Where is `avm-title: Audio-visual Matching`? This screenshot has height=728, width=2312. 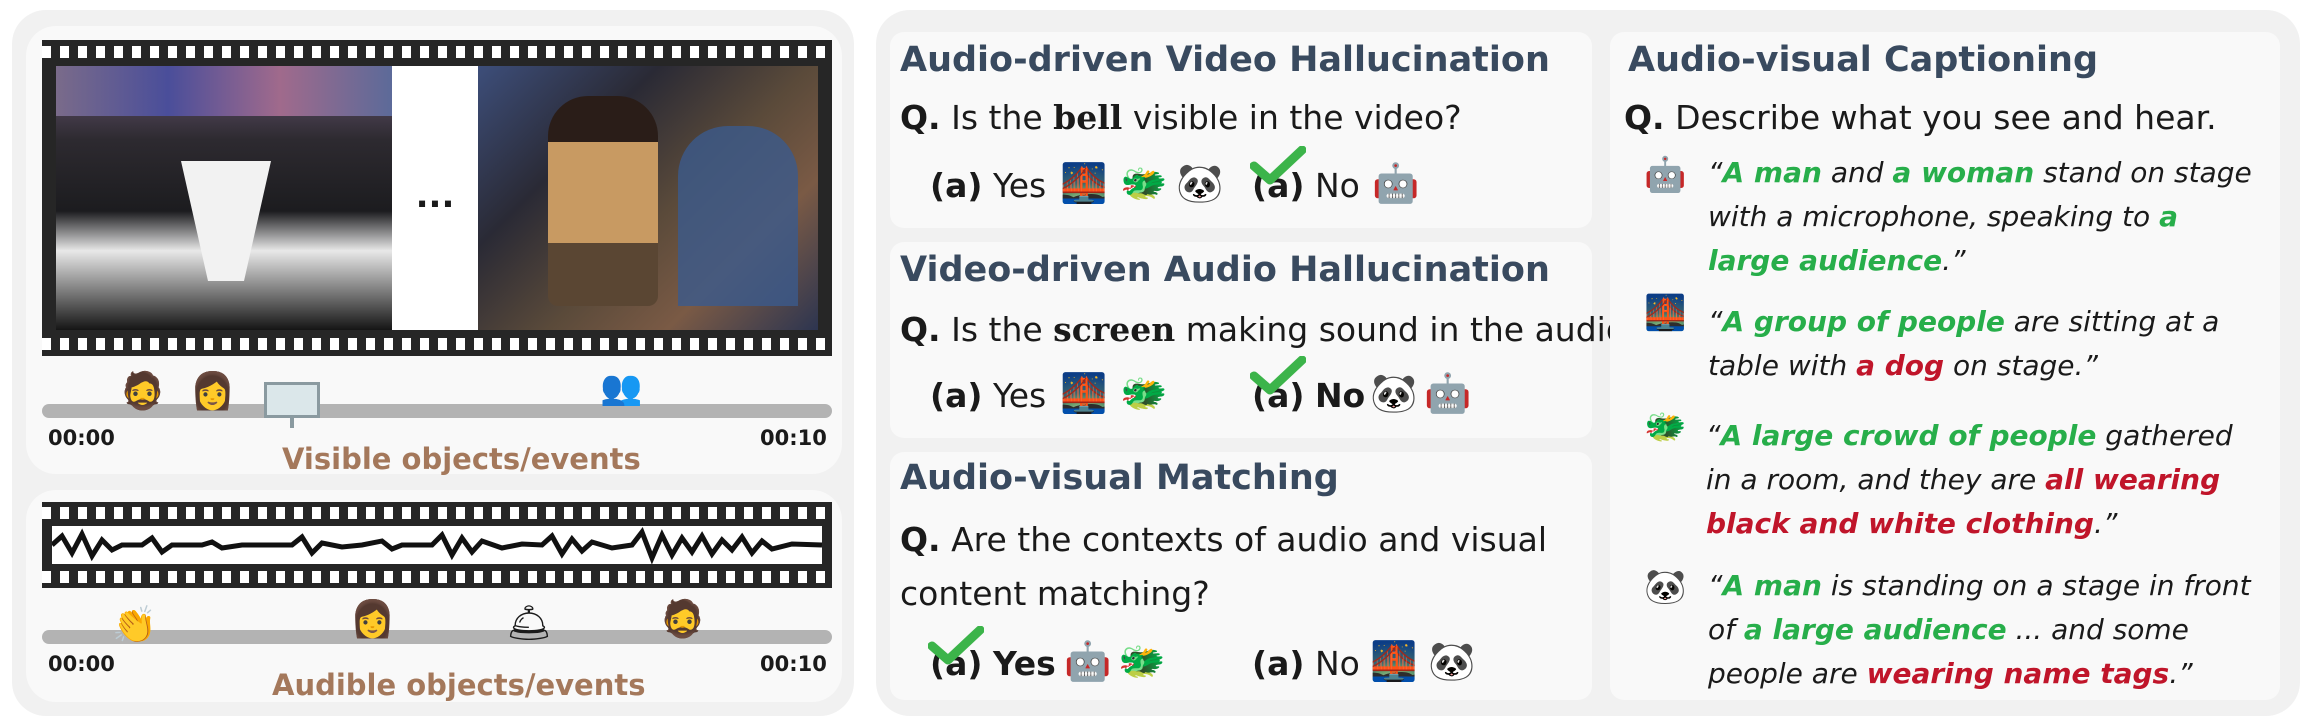 avm-title: Audio-visual Matching is located at coordinates (1119, 478).